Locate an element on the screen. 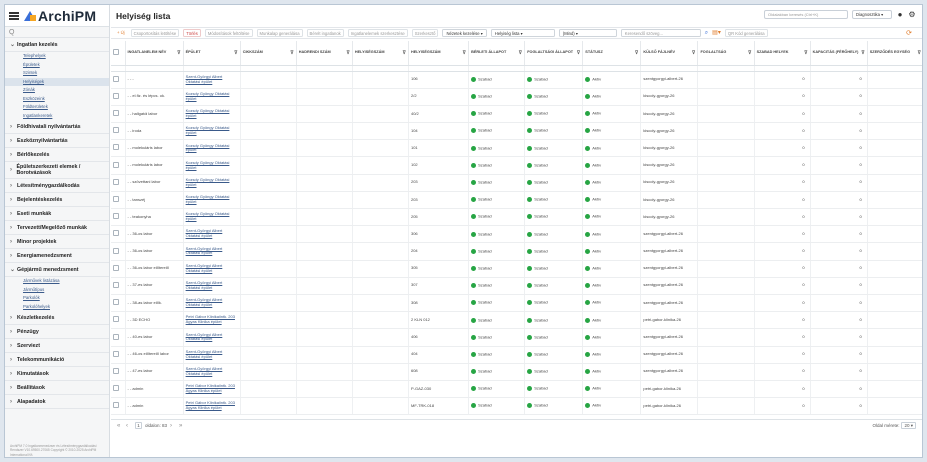 The image size is (927, 462). settings-gear-icon: ⚙ is located at coordinates (912, 14).